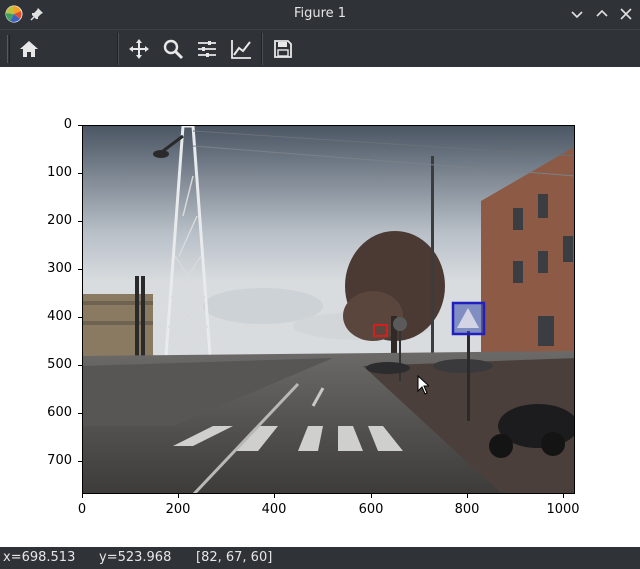 This screenshot has height=569, width=640. Describe the element at coordinates (82, 509) in the screenshot. I see `x-tick-label: 0` at that location.